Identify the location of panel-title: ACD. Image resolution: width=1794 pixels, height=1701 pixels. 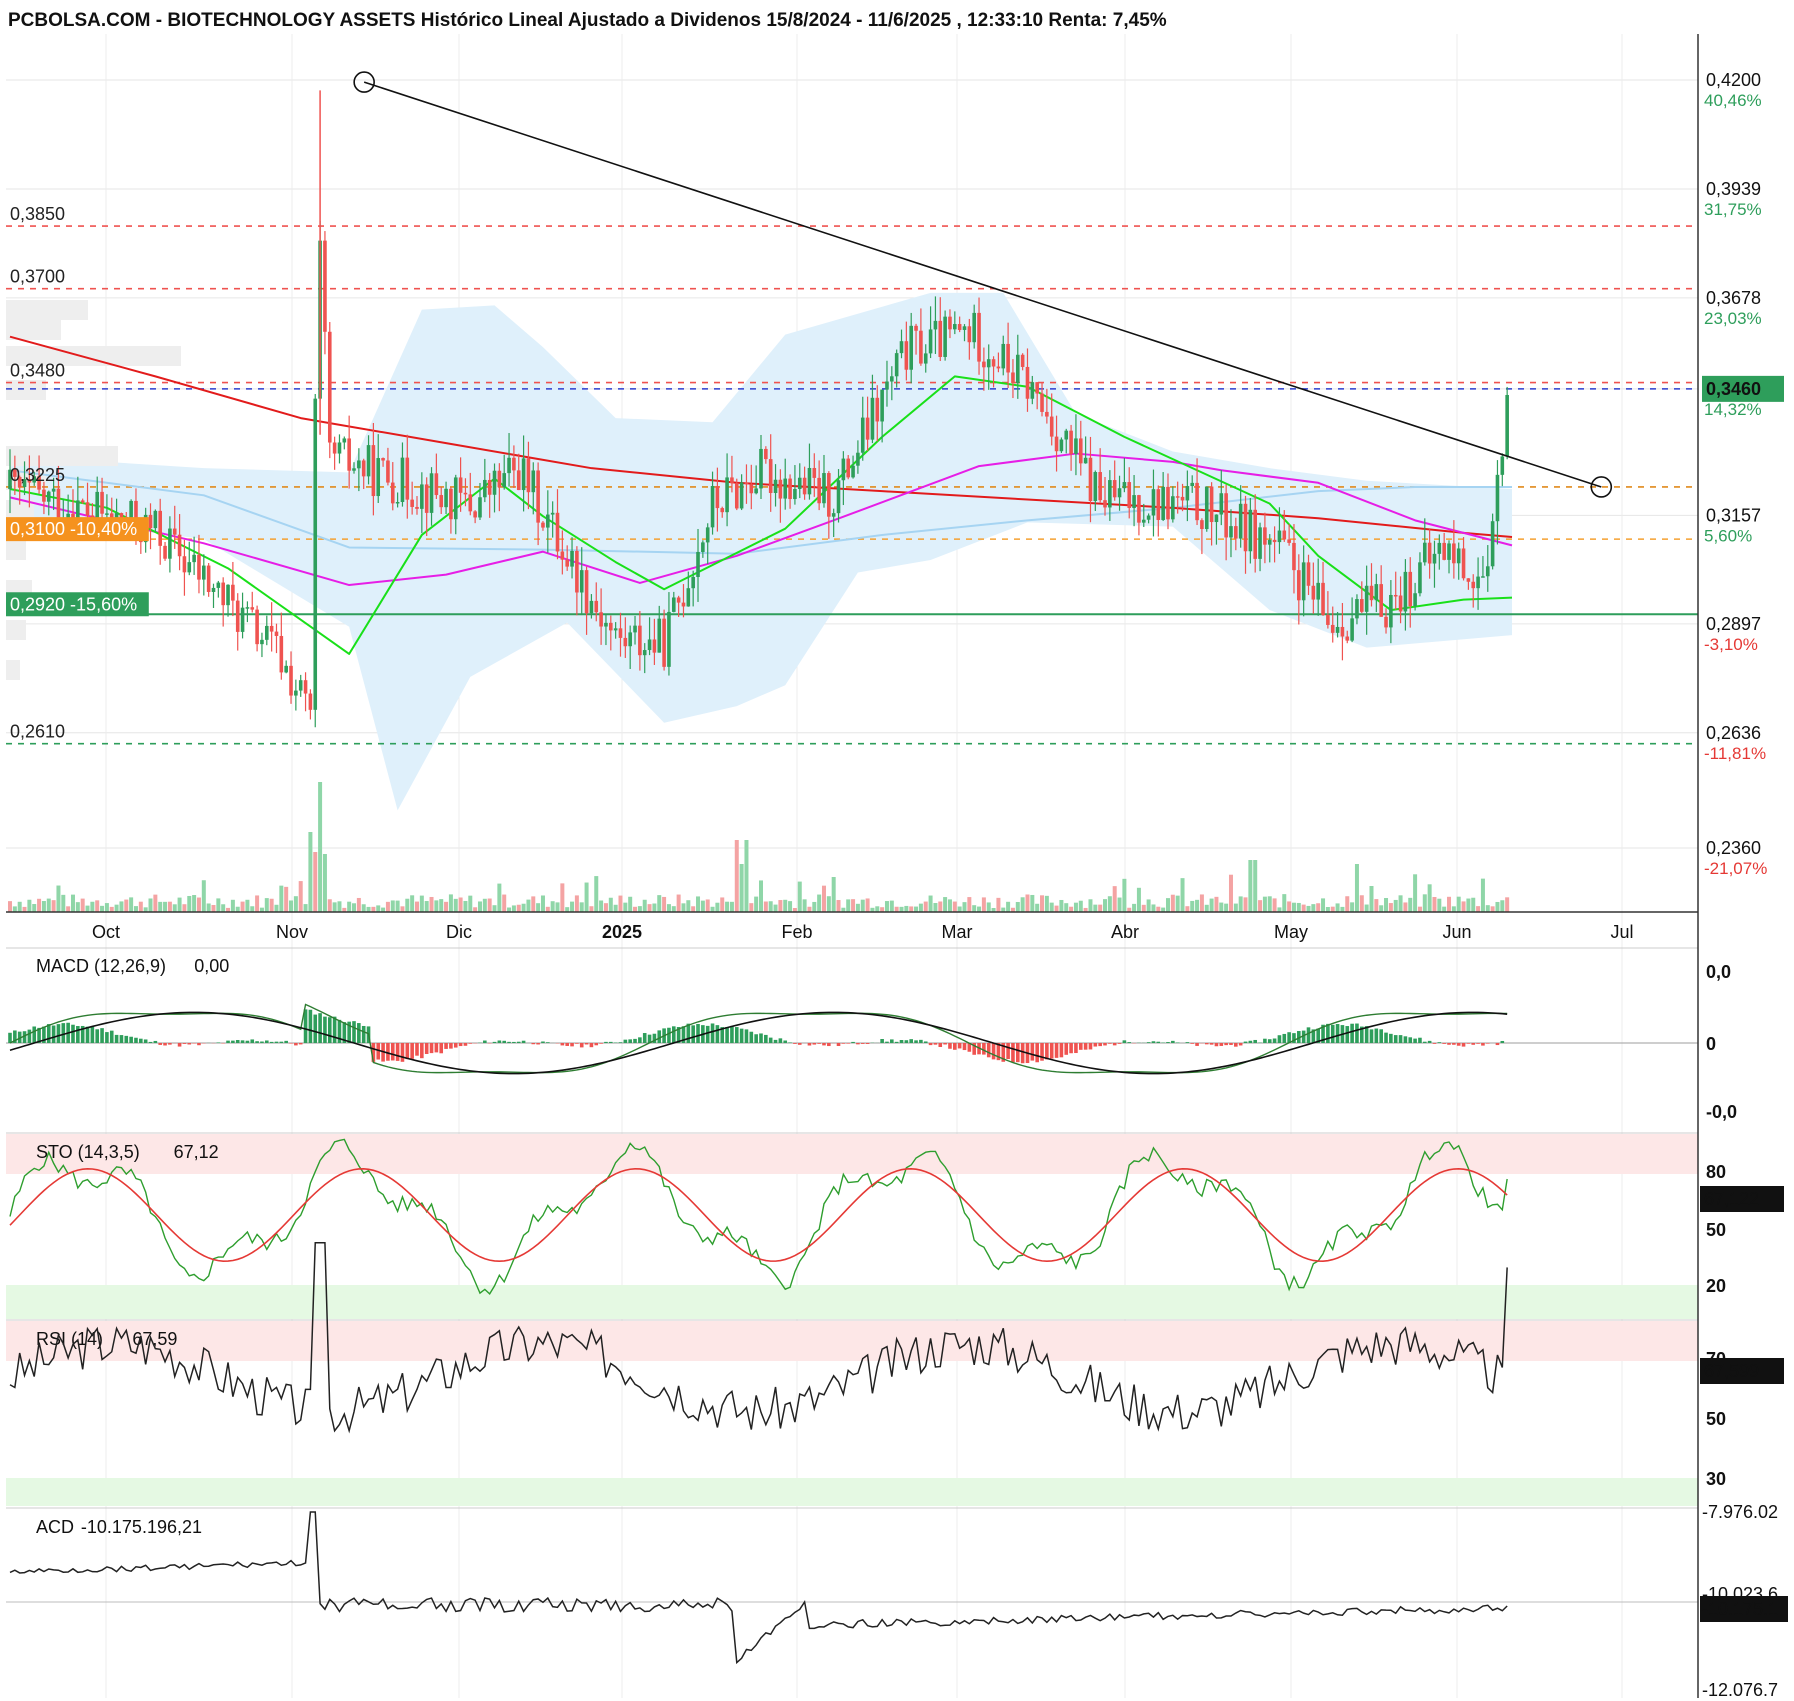
(55, 1527).